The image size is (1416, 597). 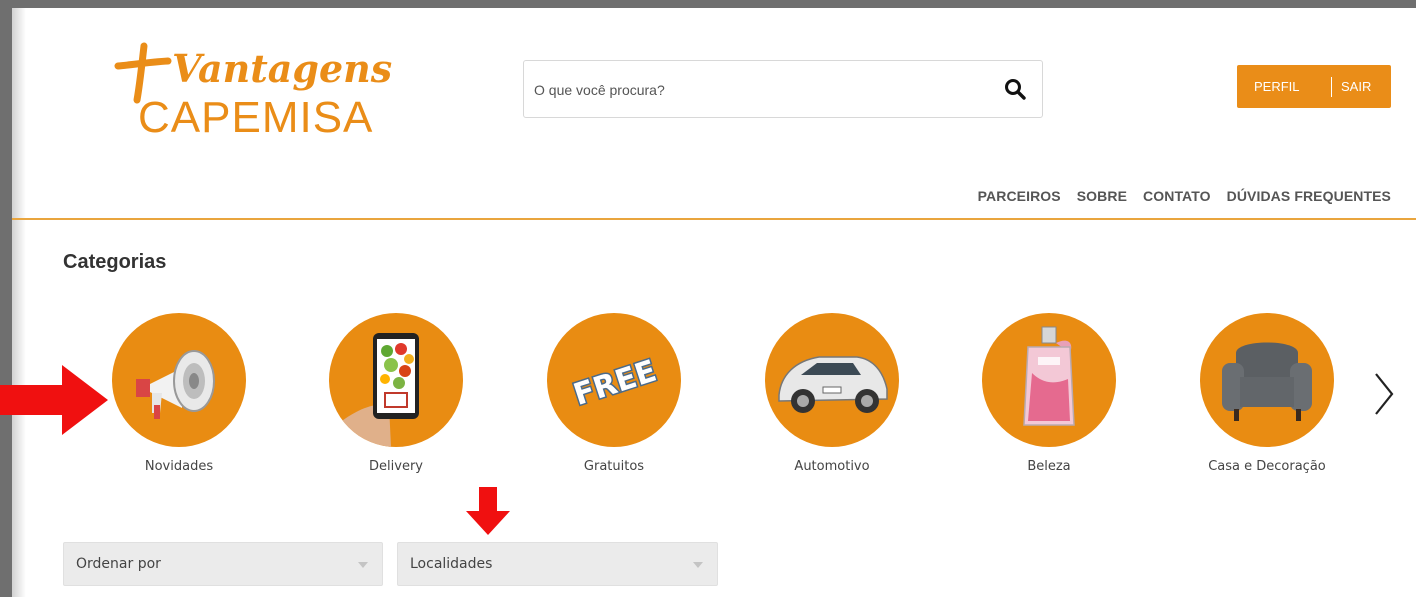 What do you see at coordinates (115, 262) in the screenshot?
I see `categories-title: Categorias` at bounding box center [115, 262].